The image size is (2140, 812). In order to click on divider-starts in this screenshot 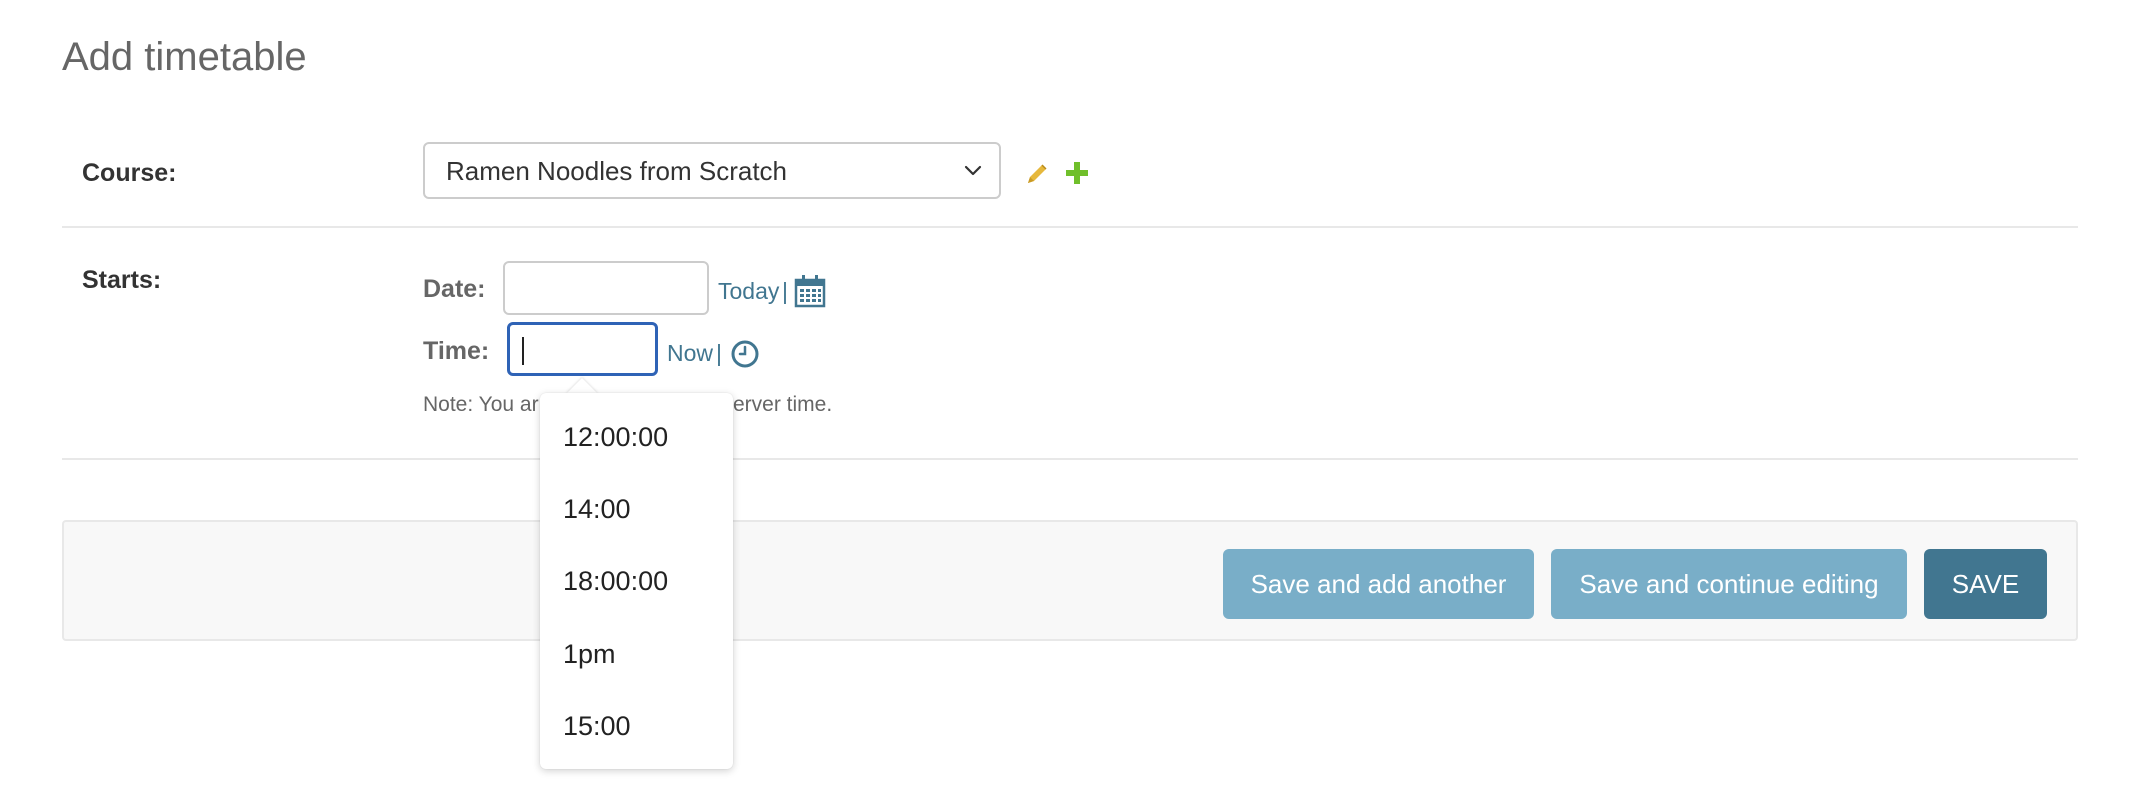, I will do `click(1070, 459)`.